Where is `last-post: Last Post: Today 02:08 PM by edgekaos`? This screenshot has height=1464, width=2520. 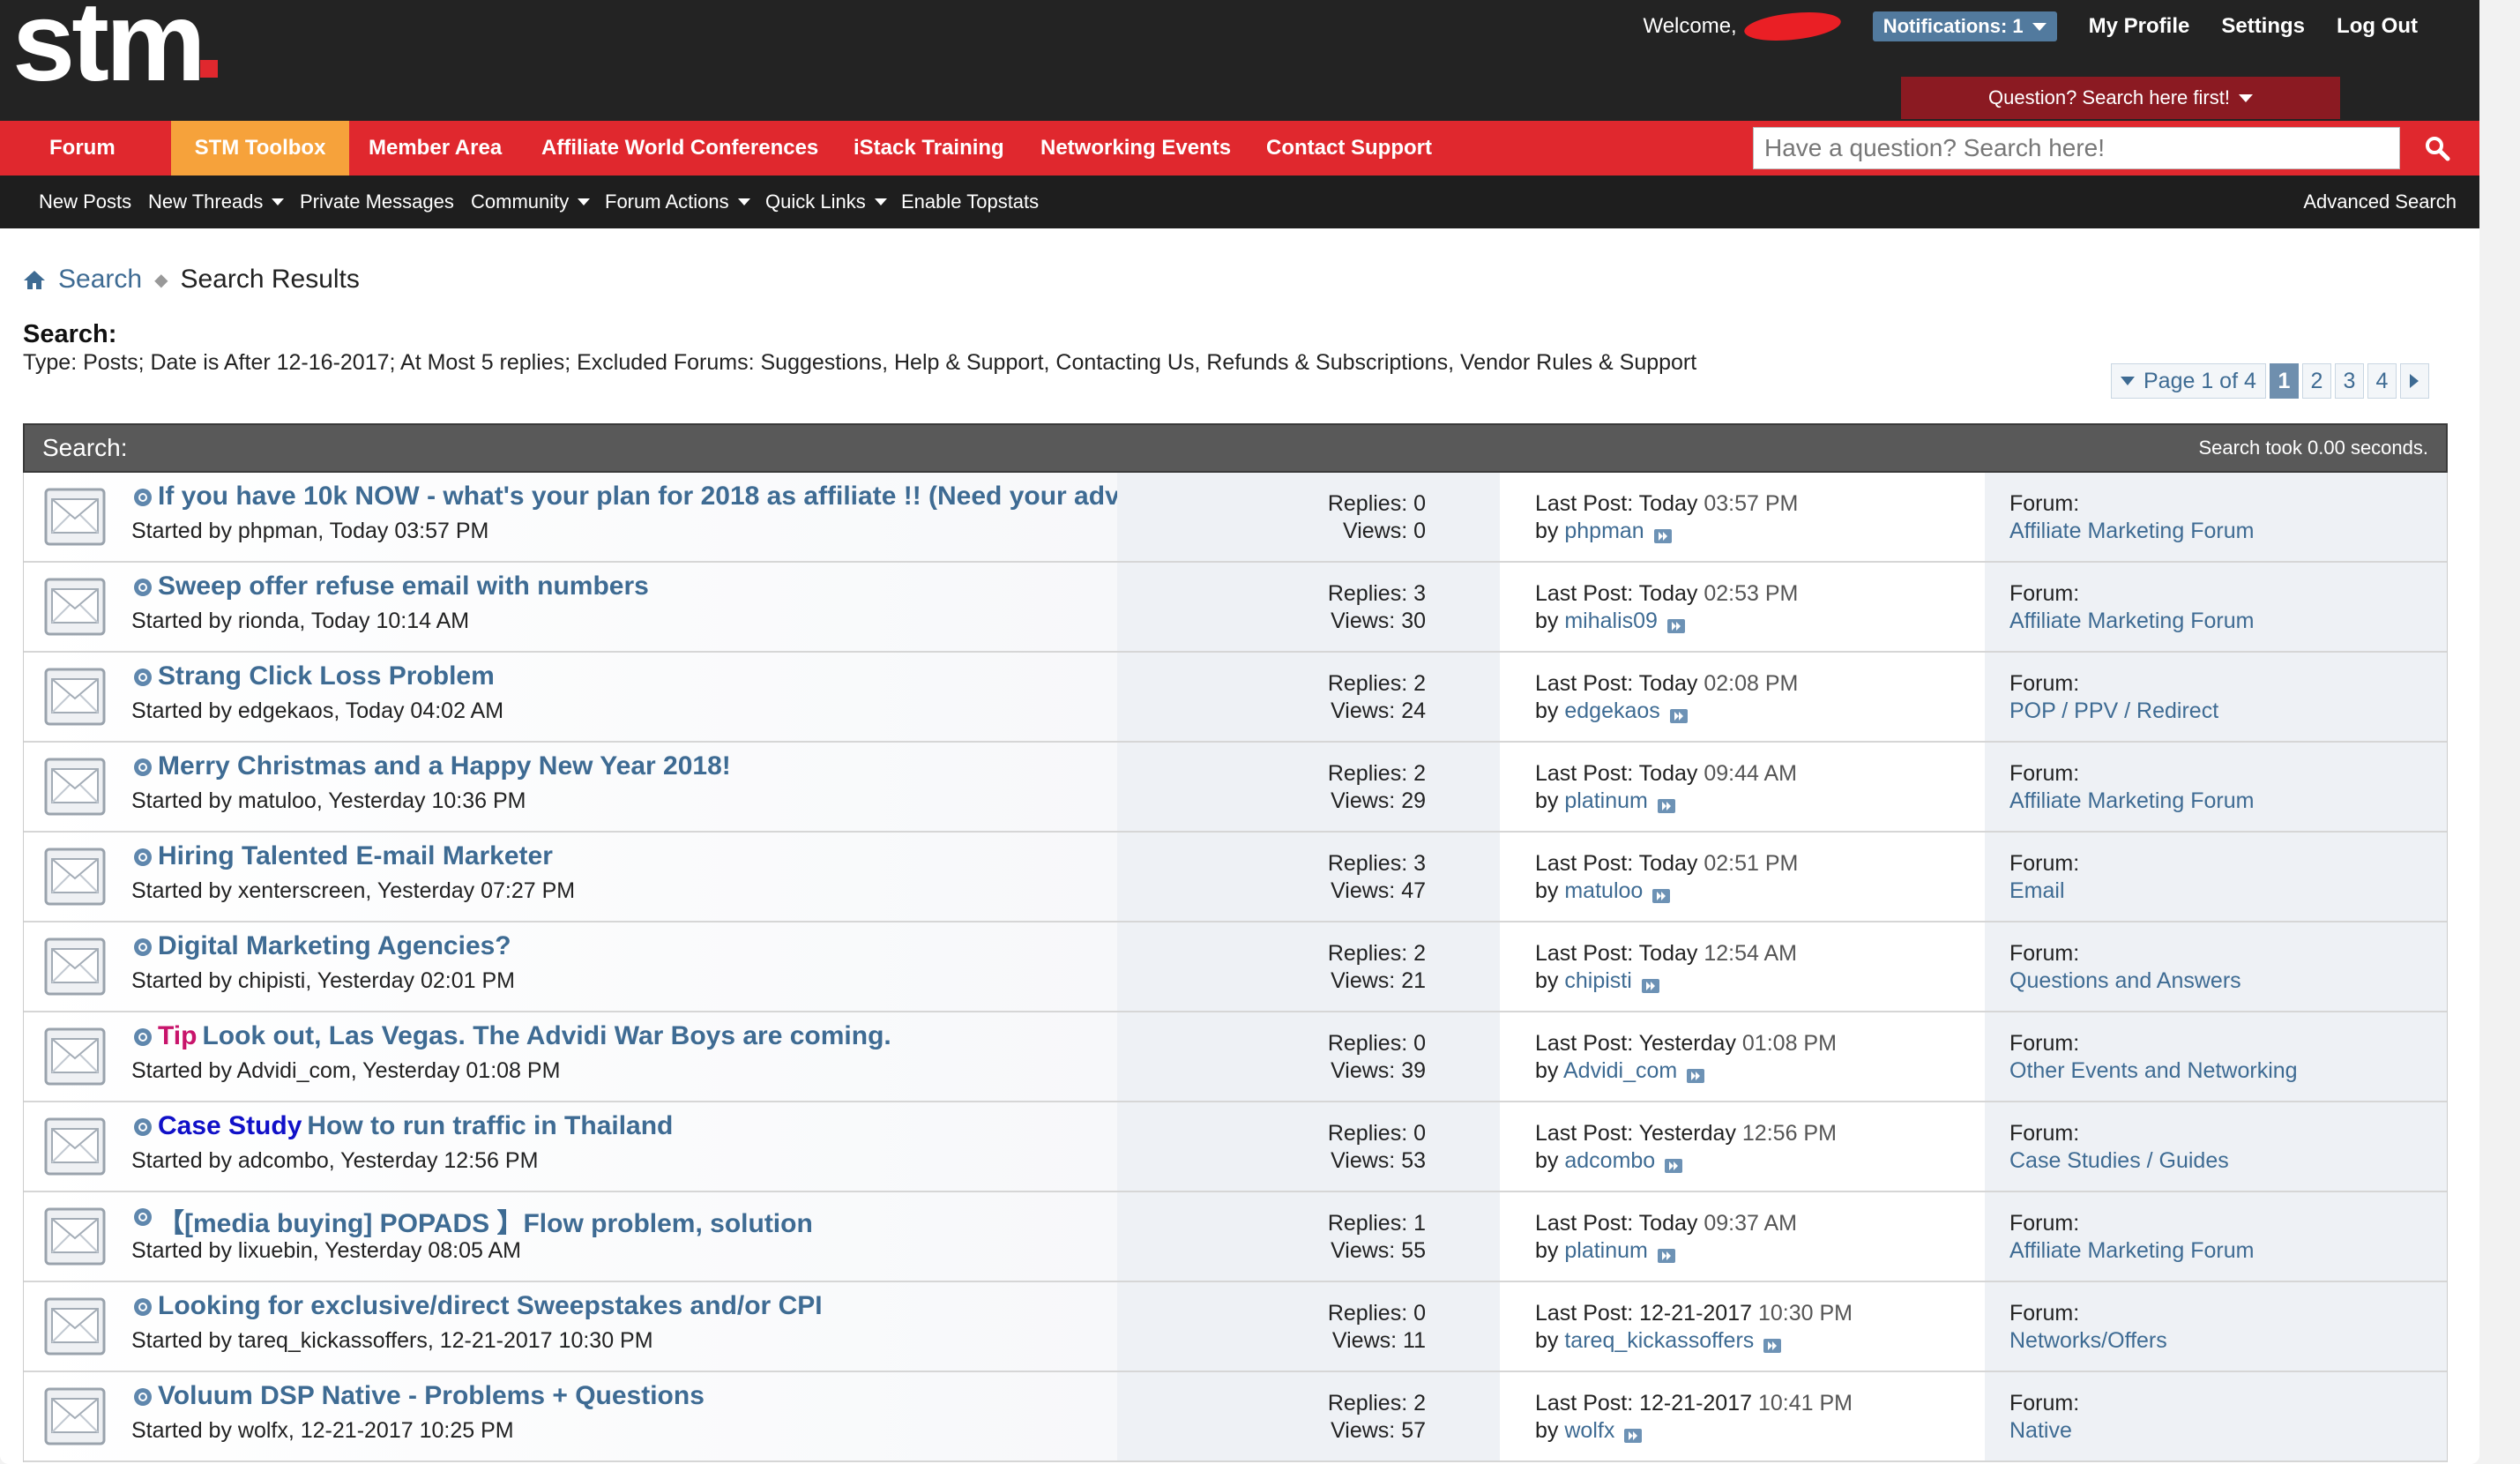 last-post: Last Post: Today 02:08 PM by edgekaos is located at coordinates (1666, 697).